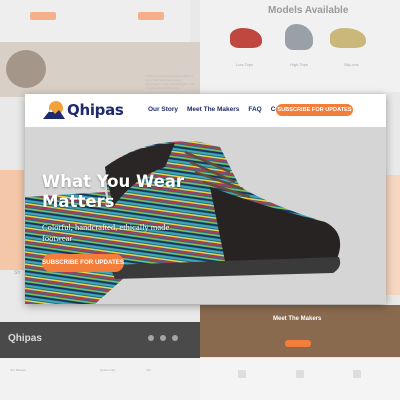  Describe the element at coordinates (95, 21) in the screenshot. I see `bg-panel-top-left` at that location.